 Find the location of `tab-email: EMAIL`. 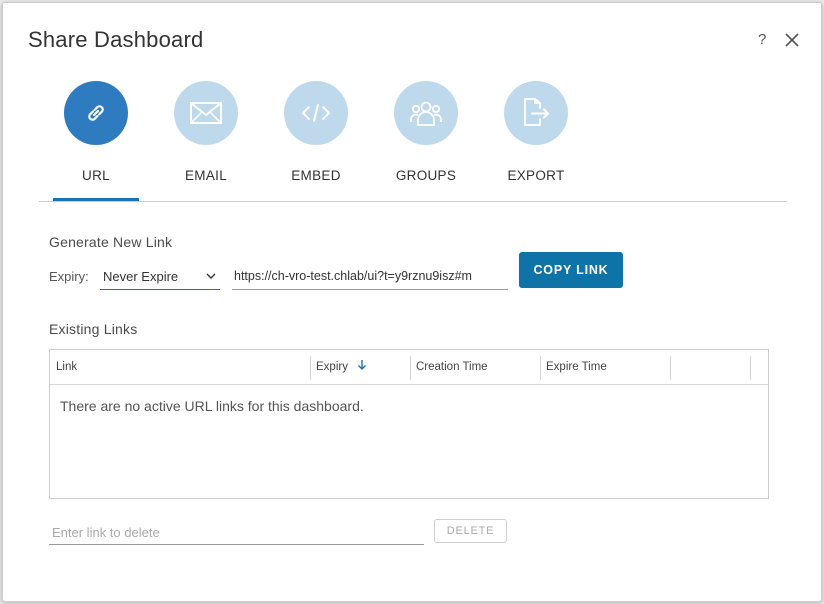

tab-email: EMAIL is located at coordinates (208, 142).